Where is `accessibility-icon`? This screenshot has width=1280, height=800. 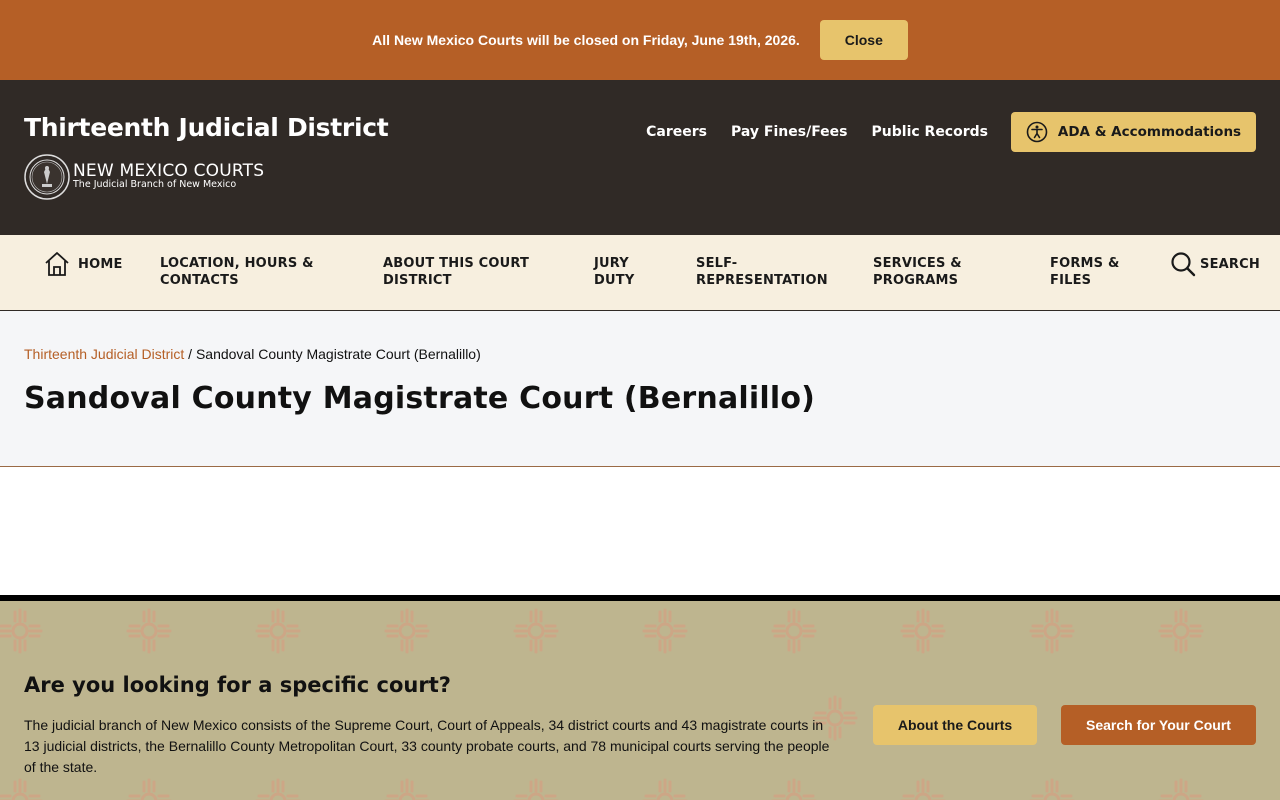
accessibility-icon is located at coordinates (1037, 132).